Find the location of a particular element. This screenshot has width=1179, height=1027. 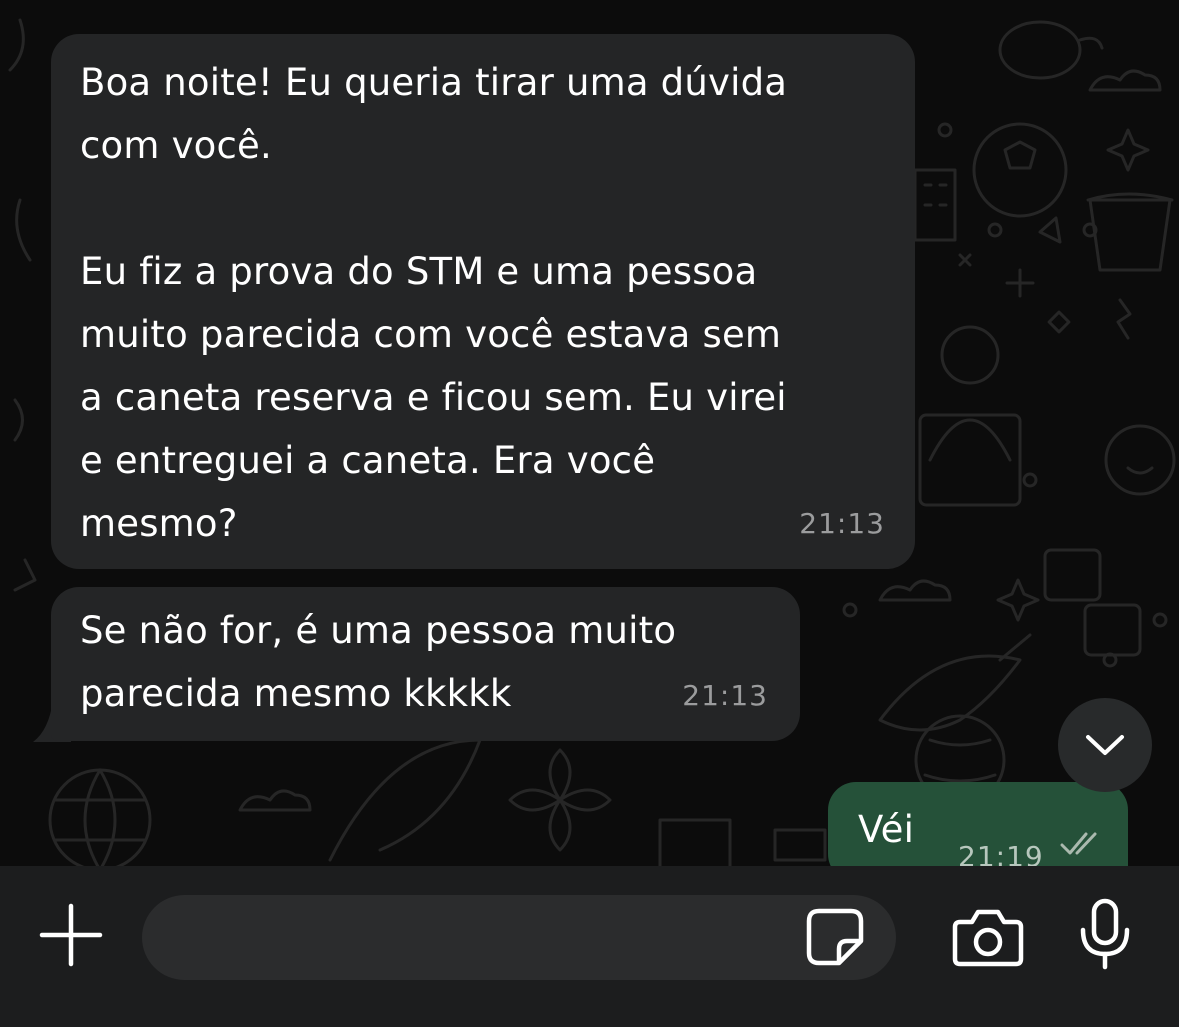

chevron-down-icon is located at coordinates (1105, 745).